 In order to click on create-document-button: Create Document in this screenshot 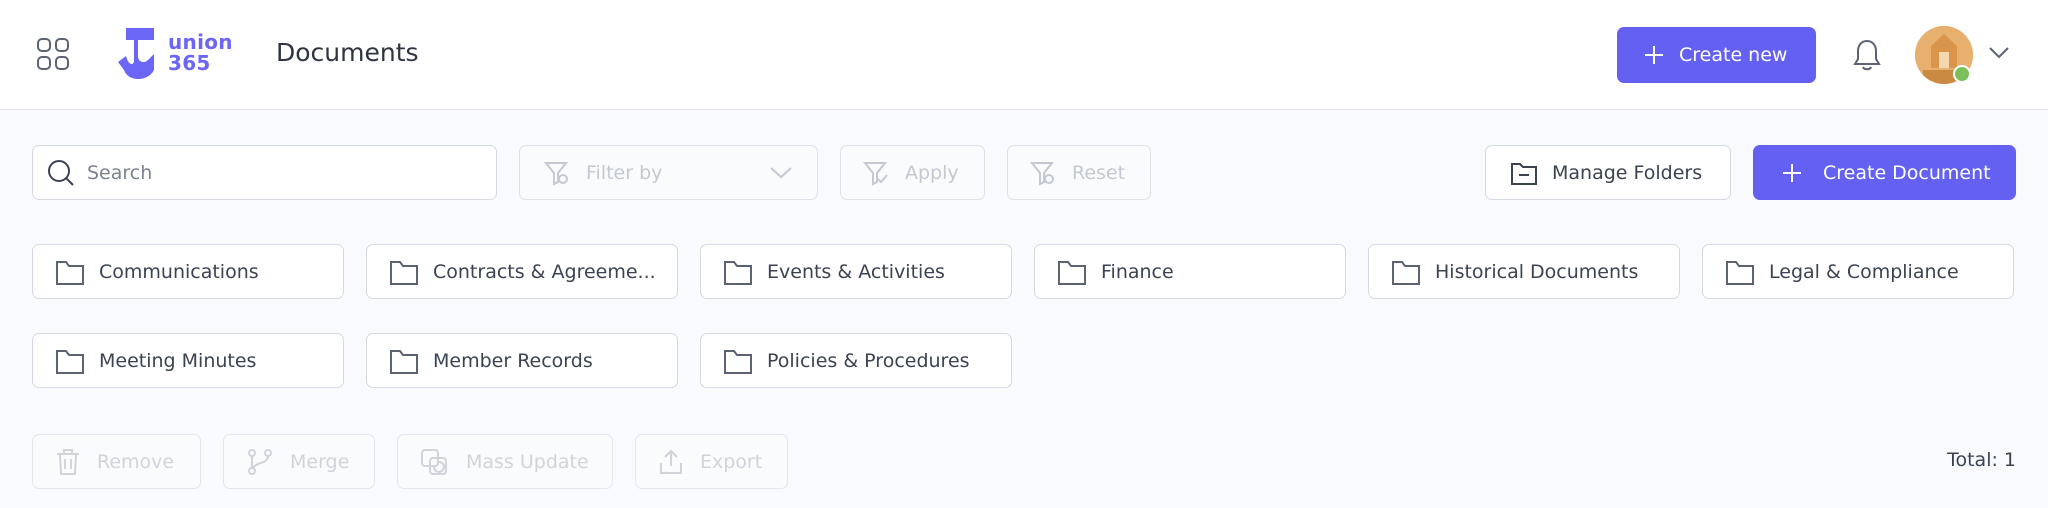, I will do `click(1884, 172)`.